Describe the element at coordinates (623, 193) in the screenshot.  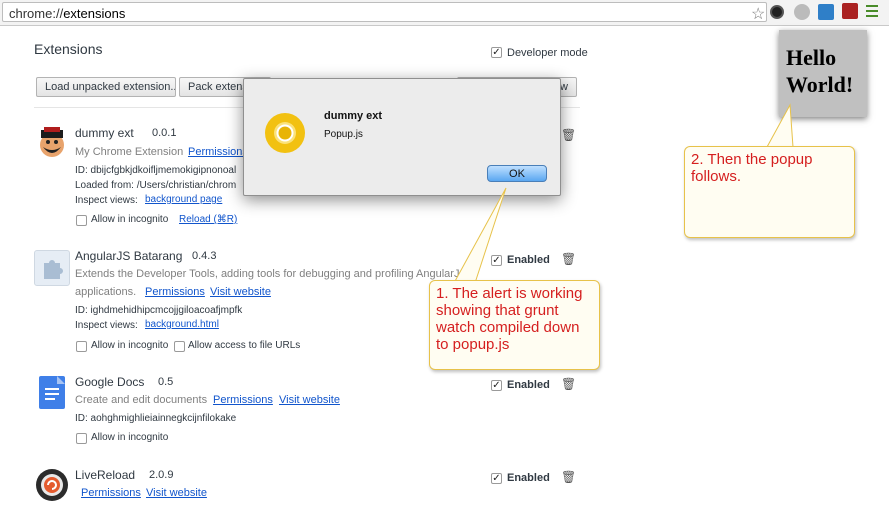
I see `callout-connectors` at that location.